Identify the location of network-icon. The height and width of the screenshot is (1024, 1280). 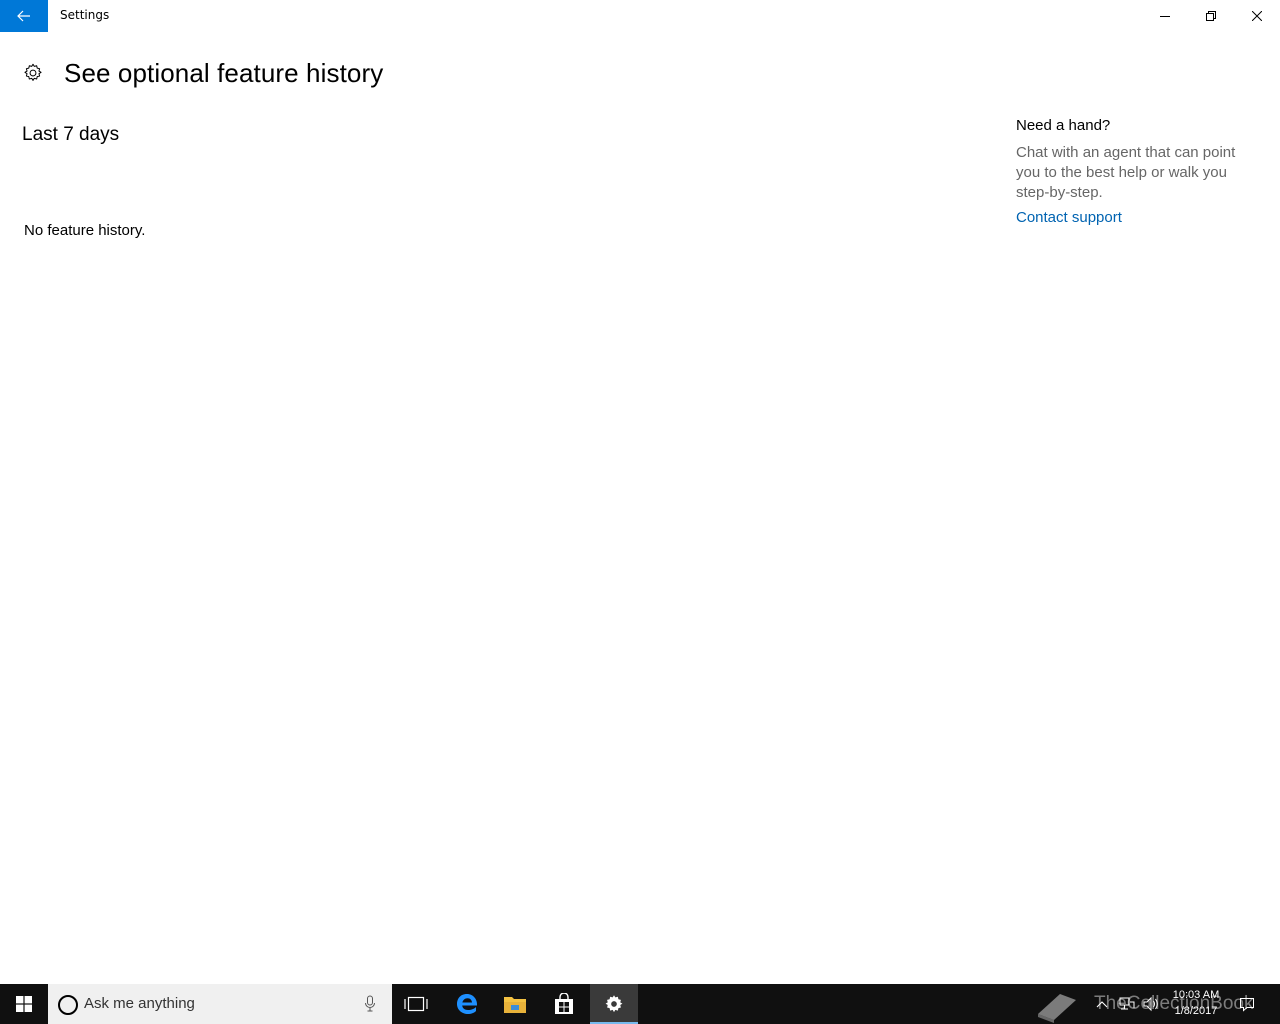
(1127, 1003).